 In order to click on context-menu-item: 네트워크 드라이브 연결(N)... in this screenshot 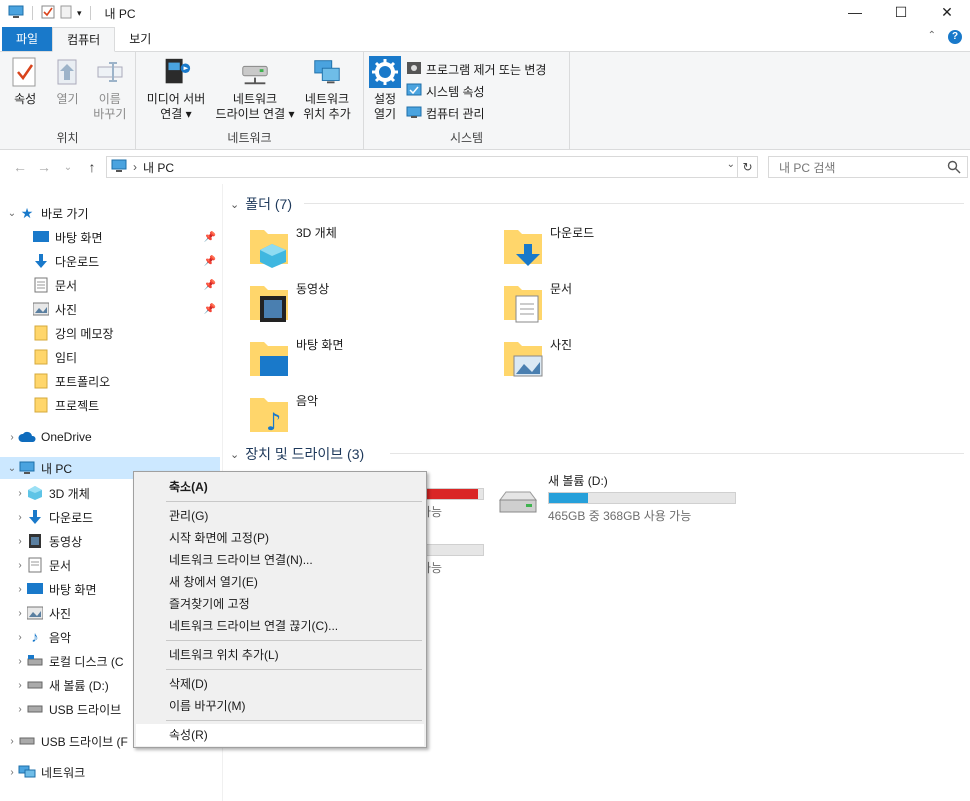, I will do `click(280, 560)`.